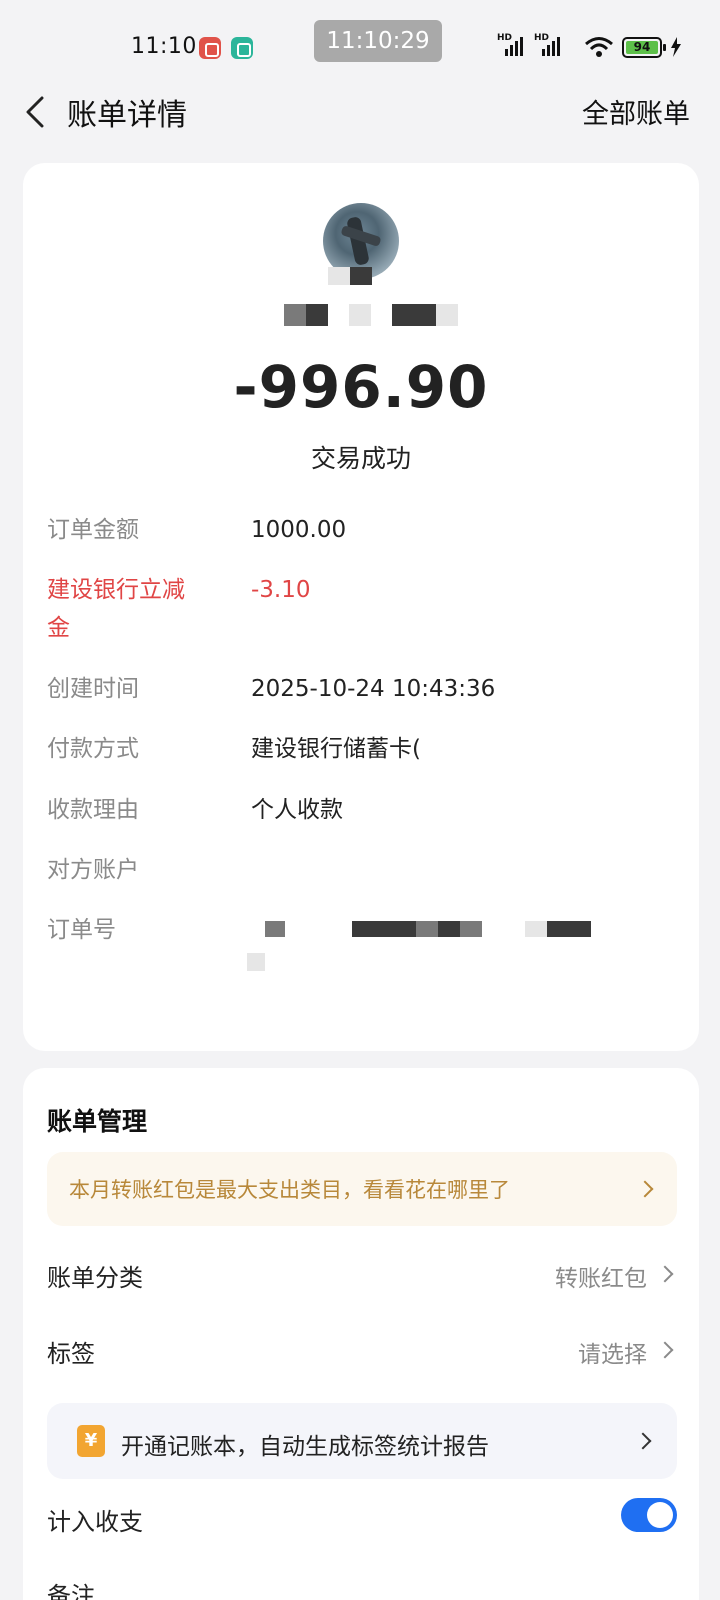  I want to click on tag-row: 标签 请选择, so click(362, 1351).